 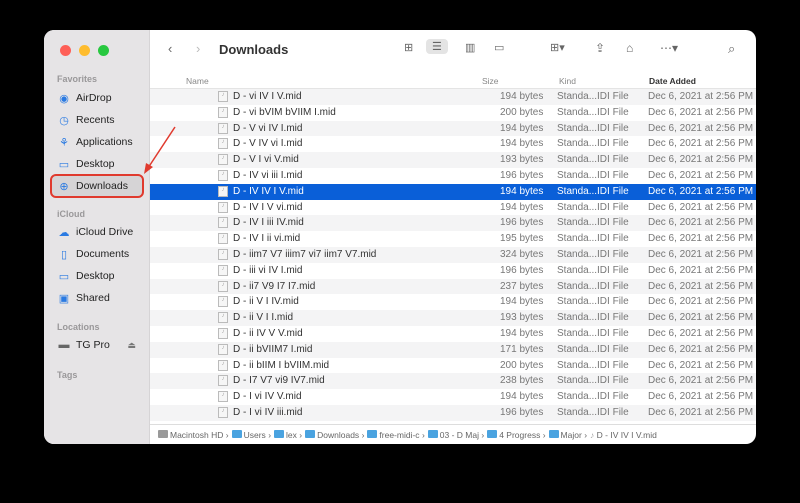 I want to click on annotation-arrow, so click(x=160, y=150).